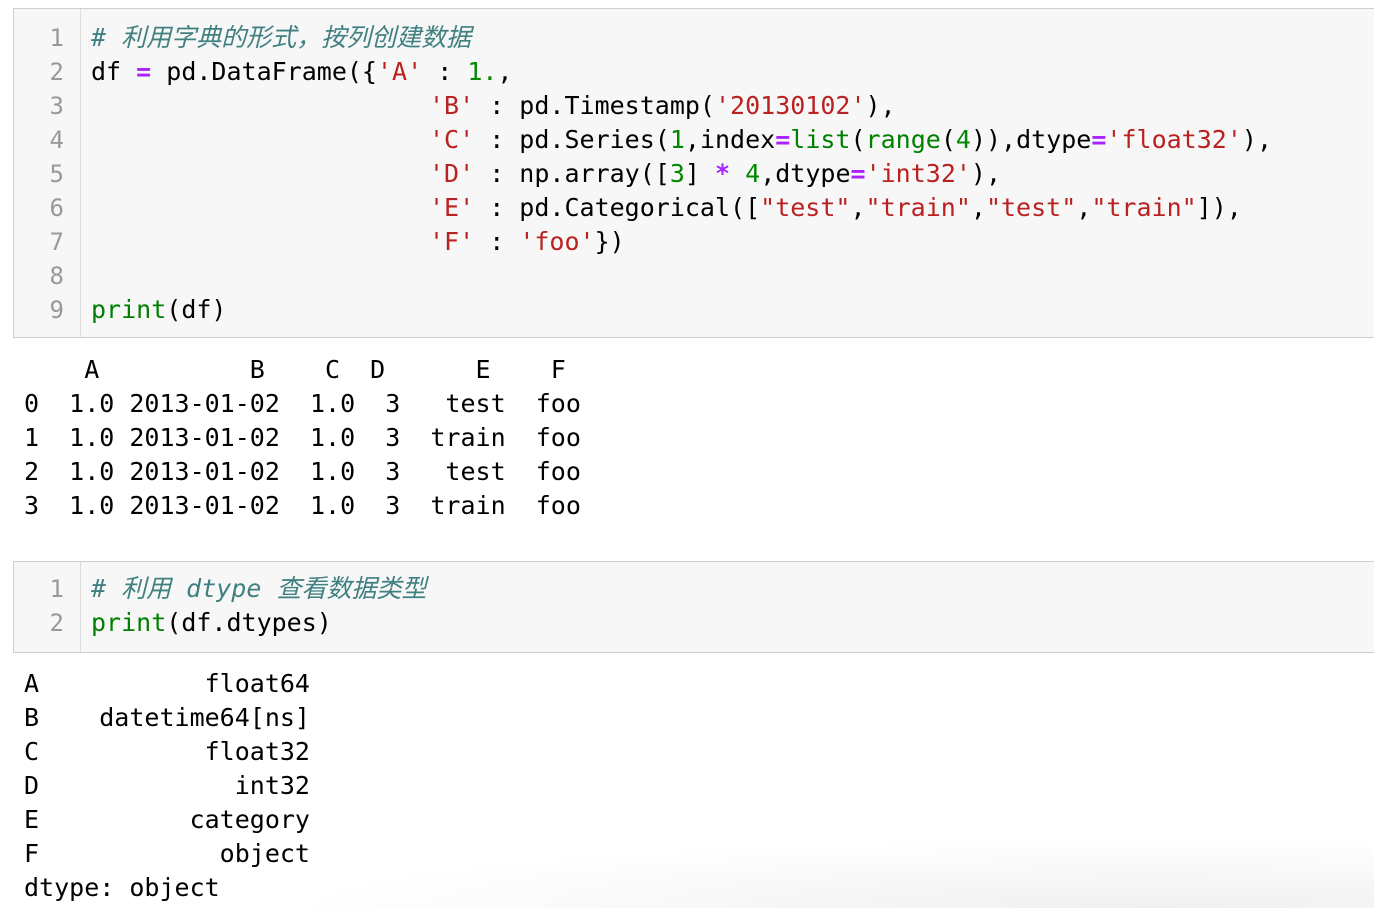  I want to click on code-token: df, so click(114, 71).